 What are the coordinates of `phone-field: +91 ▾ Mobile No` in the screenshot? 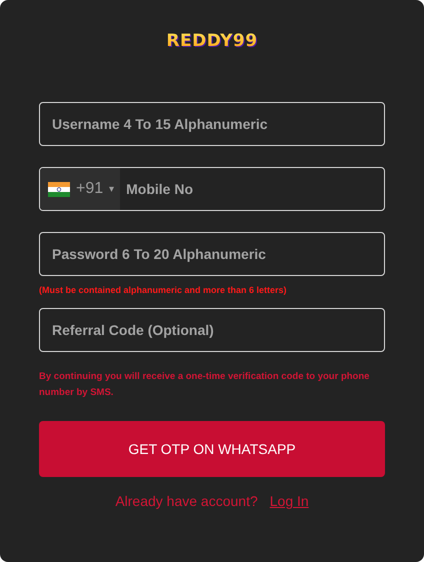 It's located at (212, 189).